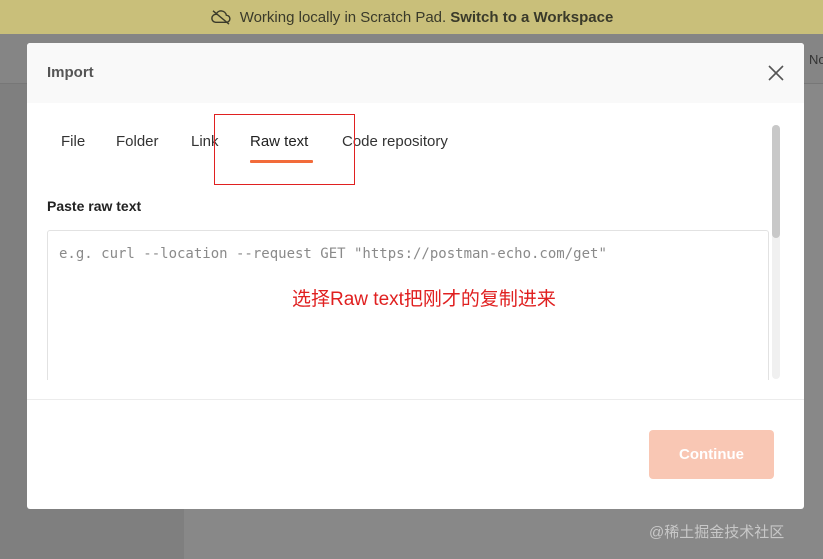  I want to click on tab-folder: Folder, so click(137, 141).